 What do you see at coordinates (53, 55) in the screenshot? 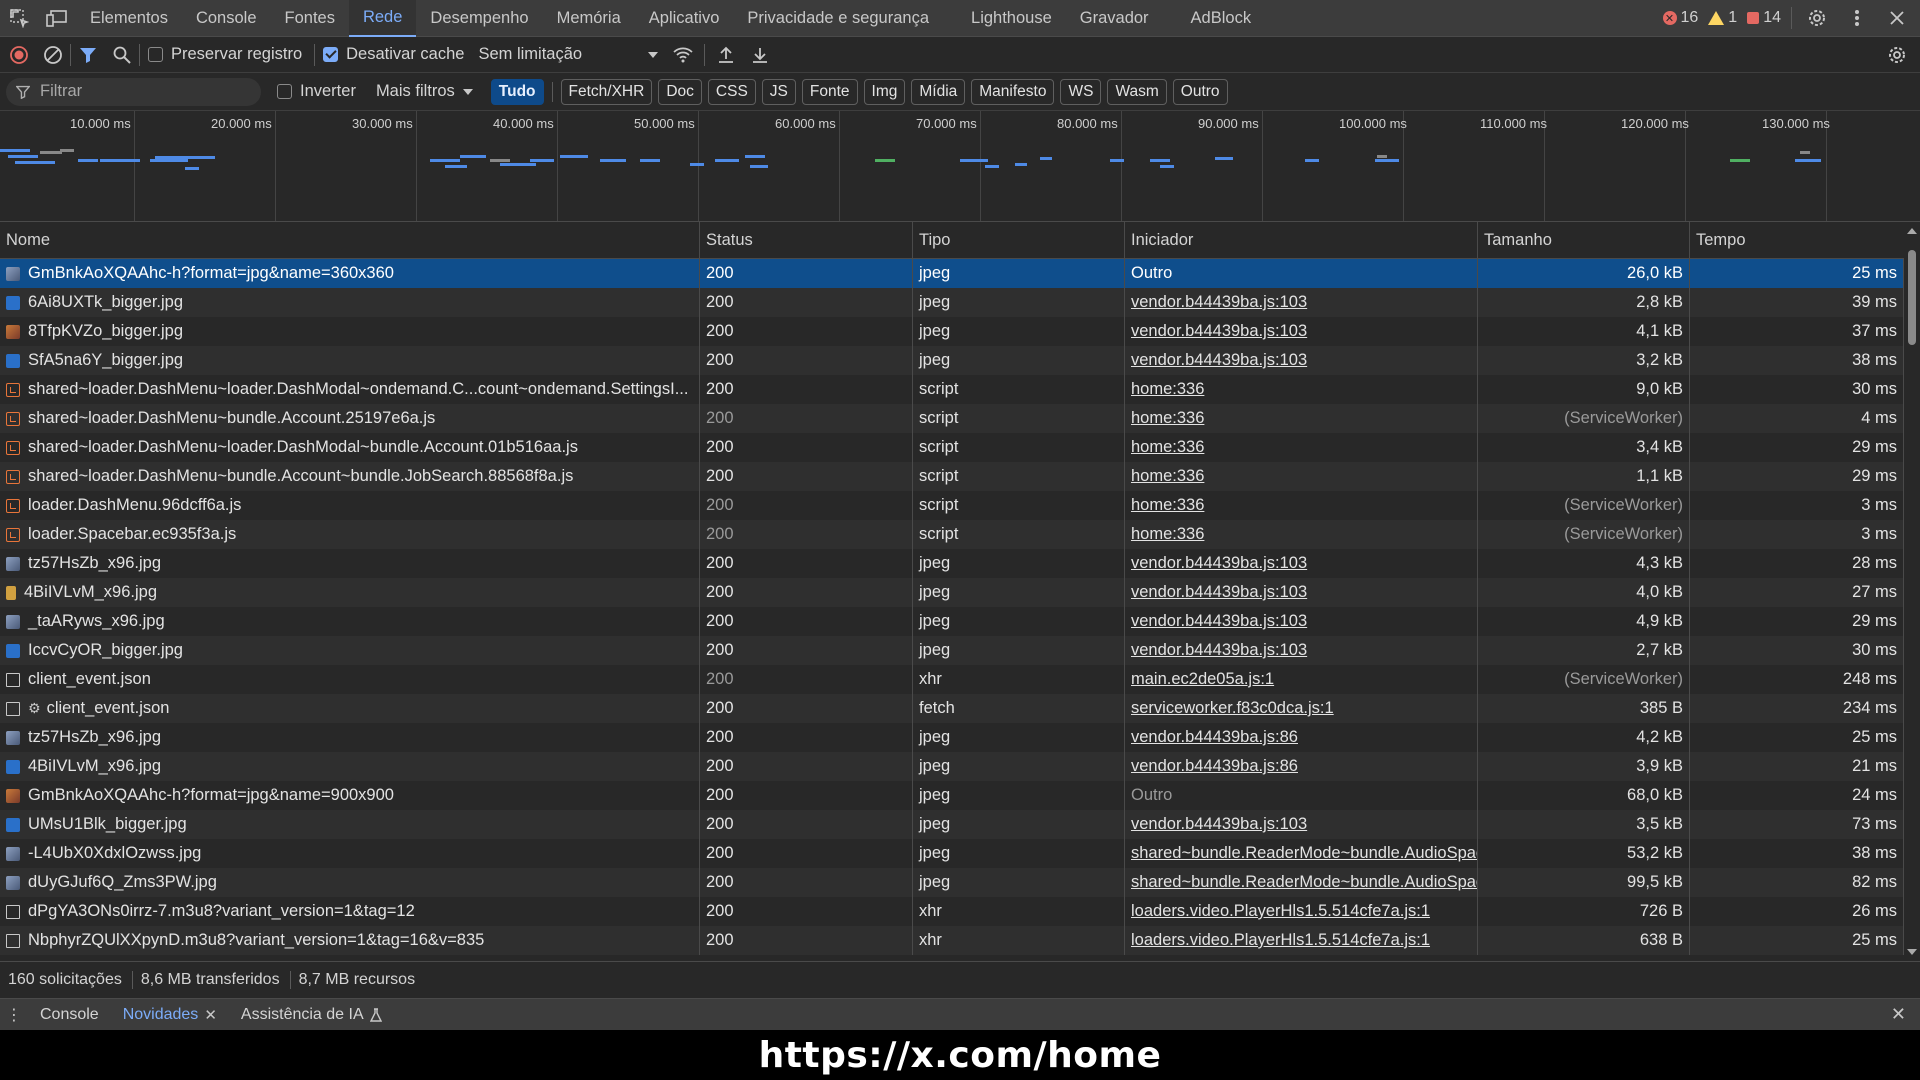
I see `clear-log-button` at bounding box center [53, 55].